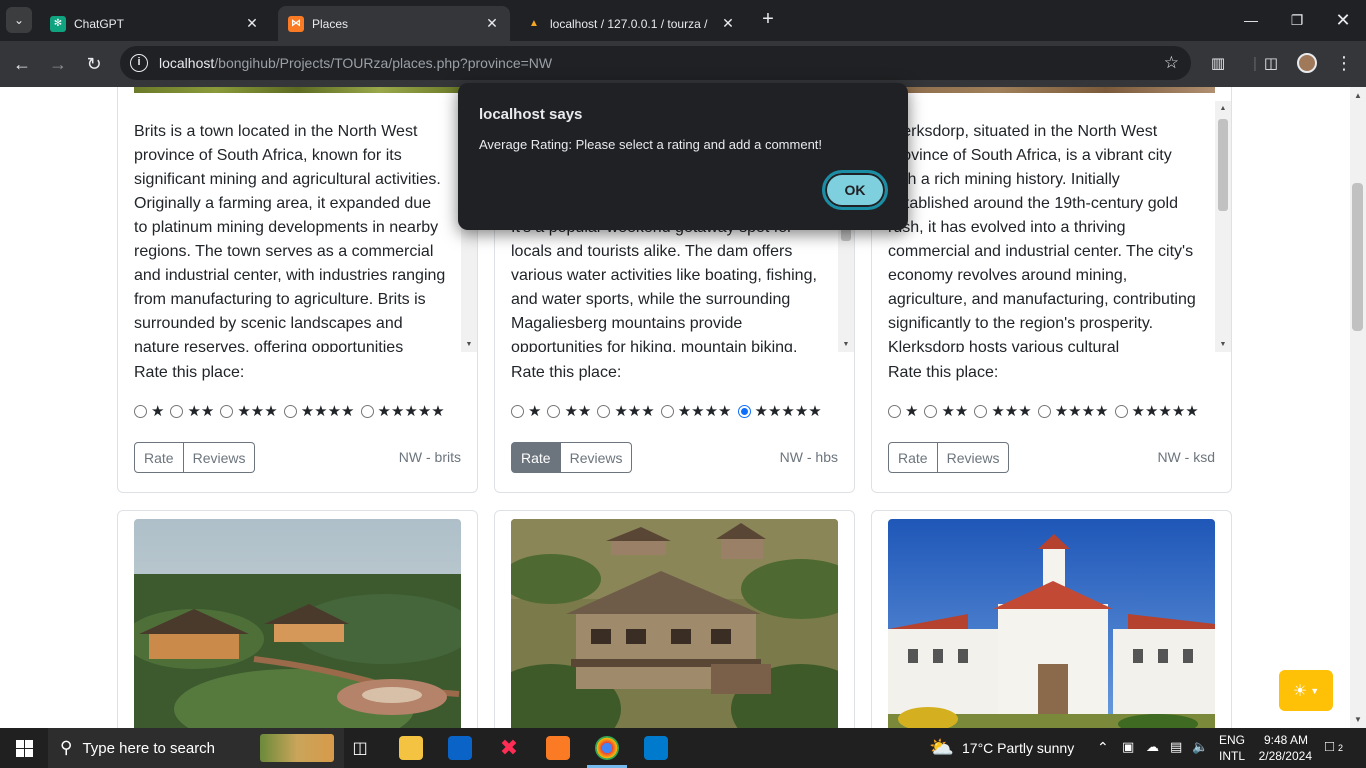 The width and height of the screenshot is (1366, 768). Describe the element at coordinates (24, 748) in the screenshot. I see `windows-start-icon` at that location.